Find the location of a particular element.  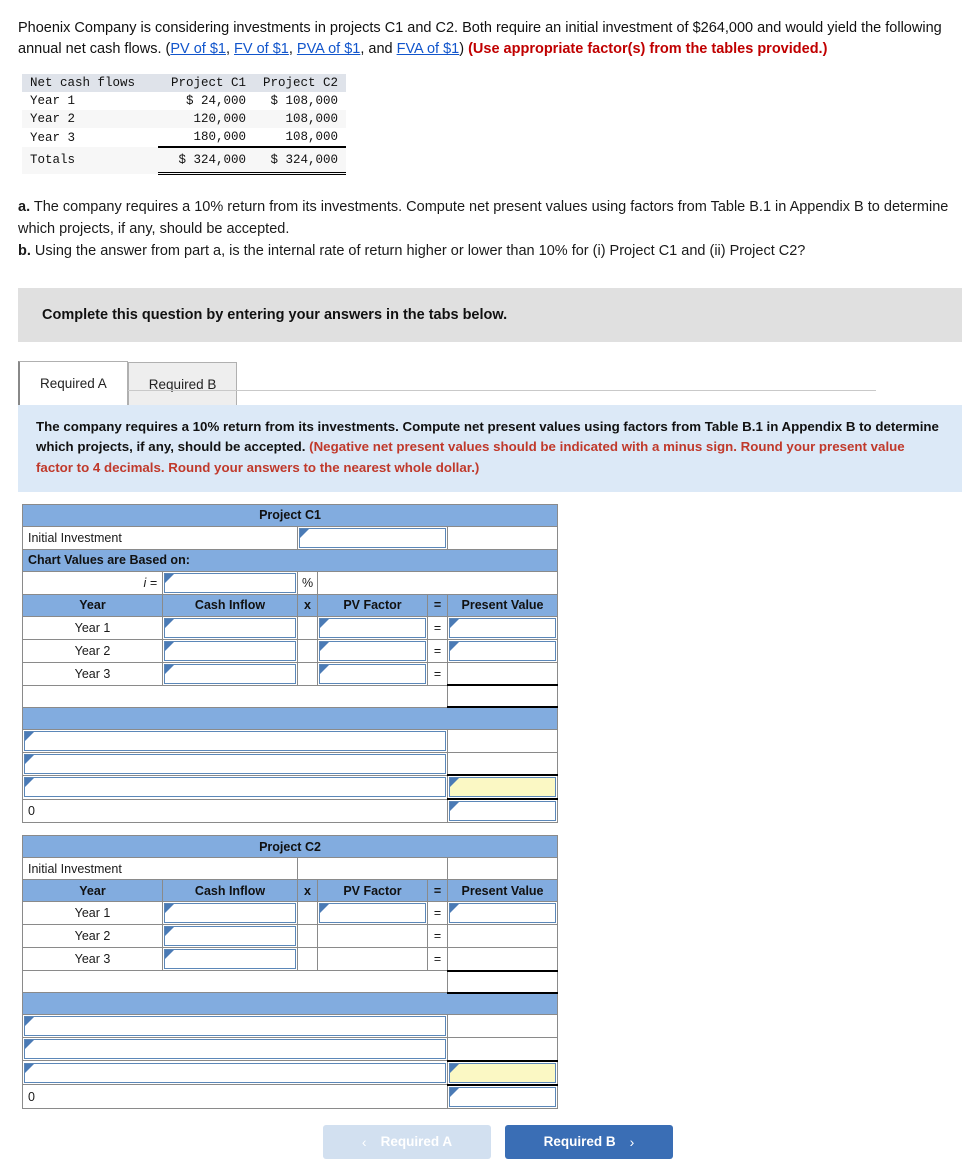

c1-percent-symbol: % is located at coordinates (307, 582).